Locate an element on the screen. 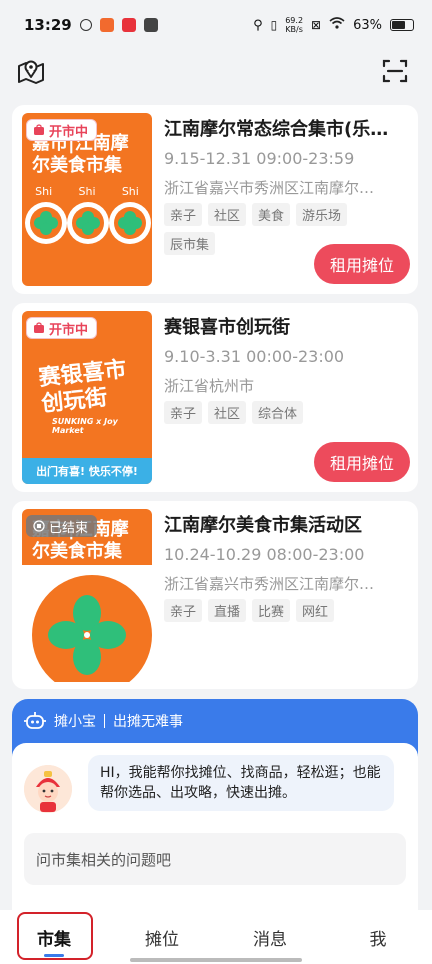  top-toolbar is located at coordinates (216, 72).